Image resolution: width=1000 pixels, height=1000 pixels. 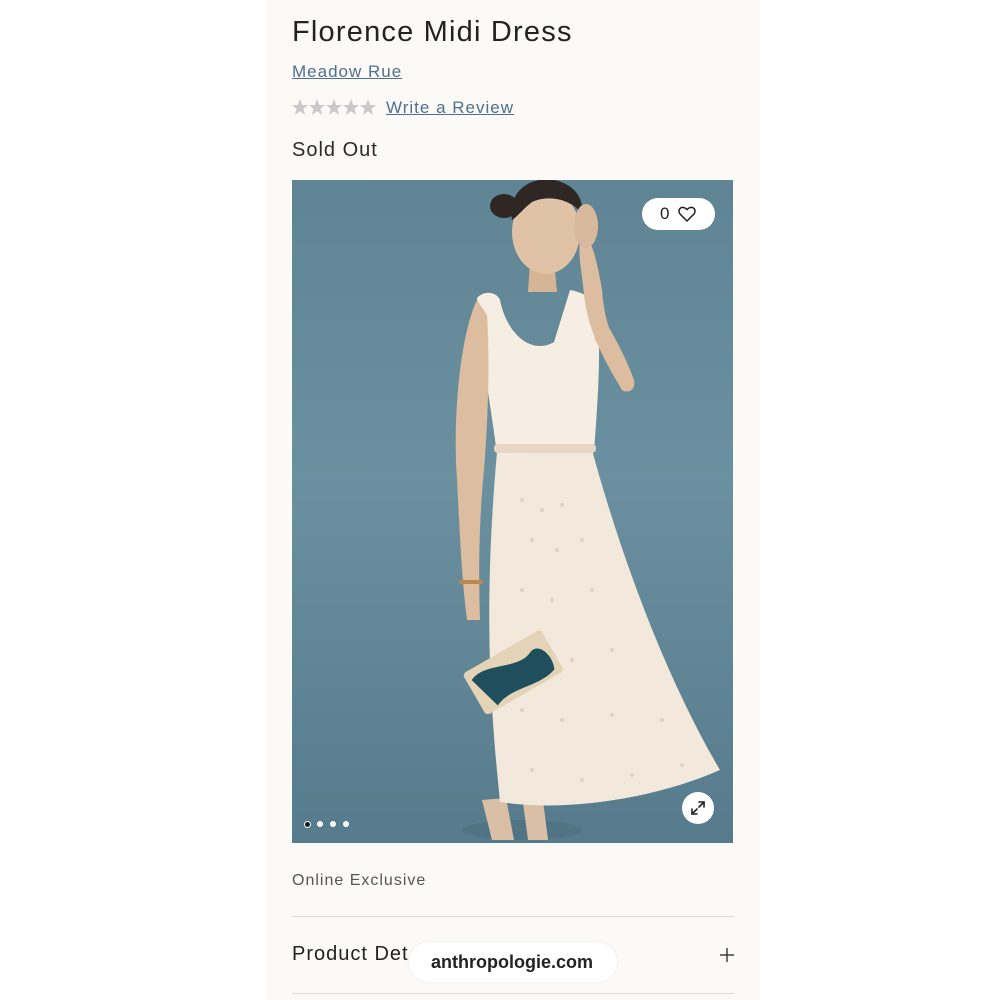 I want to click on brand-link: Meadow Rue, so click(x=347, y=72).